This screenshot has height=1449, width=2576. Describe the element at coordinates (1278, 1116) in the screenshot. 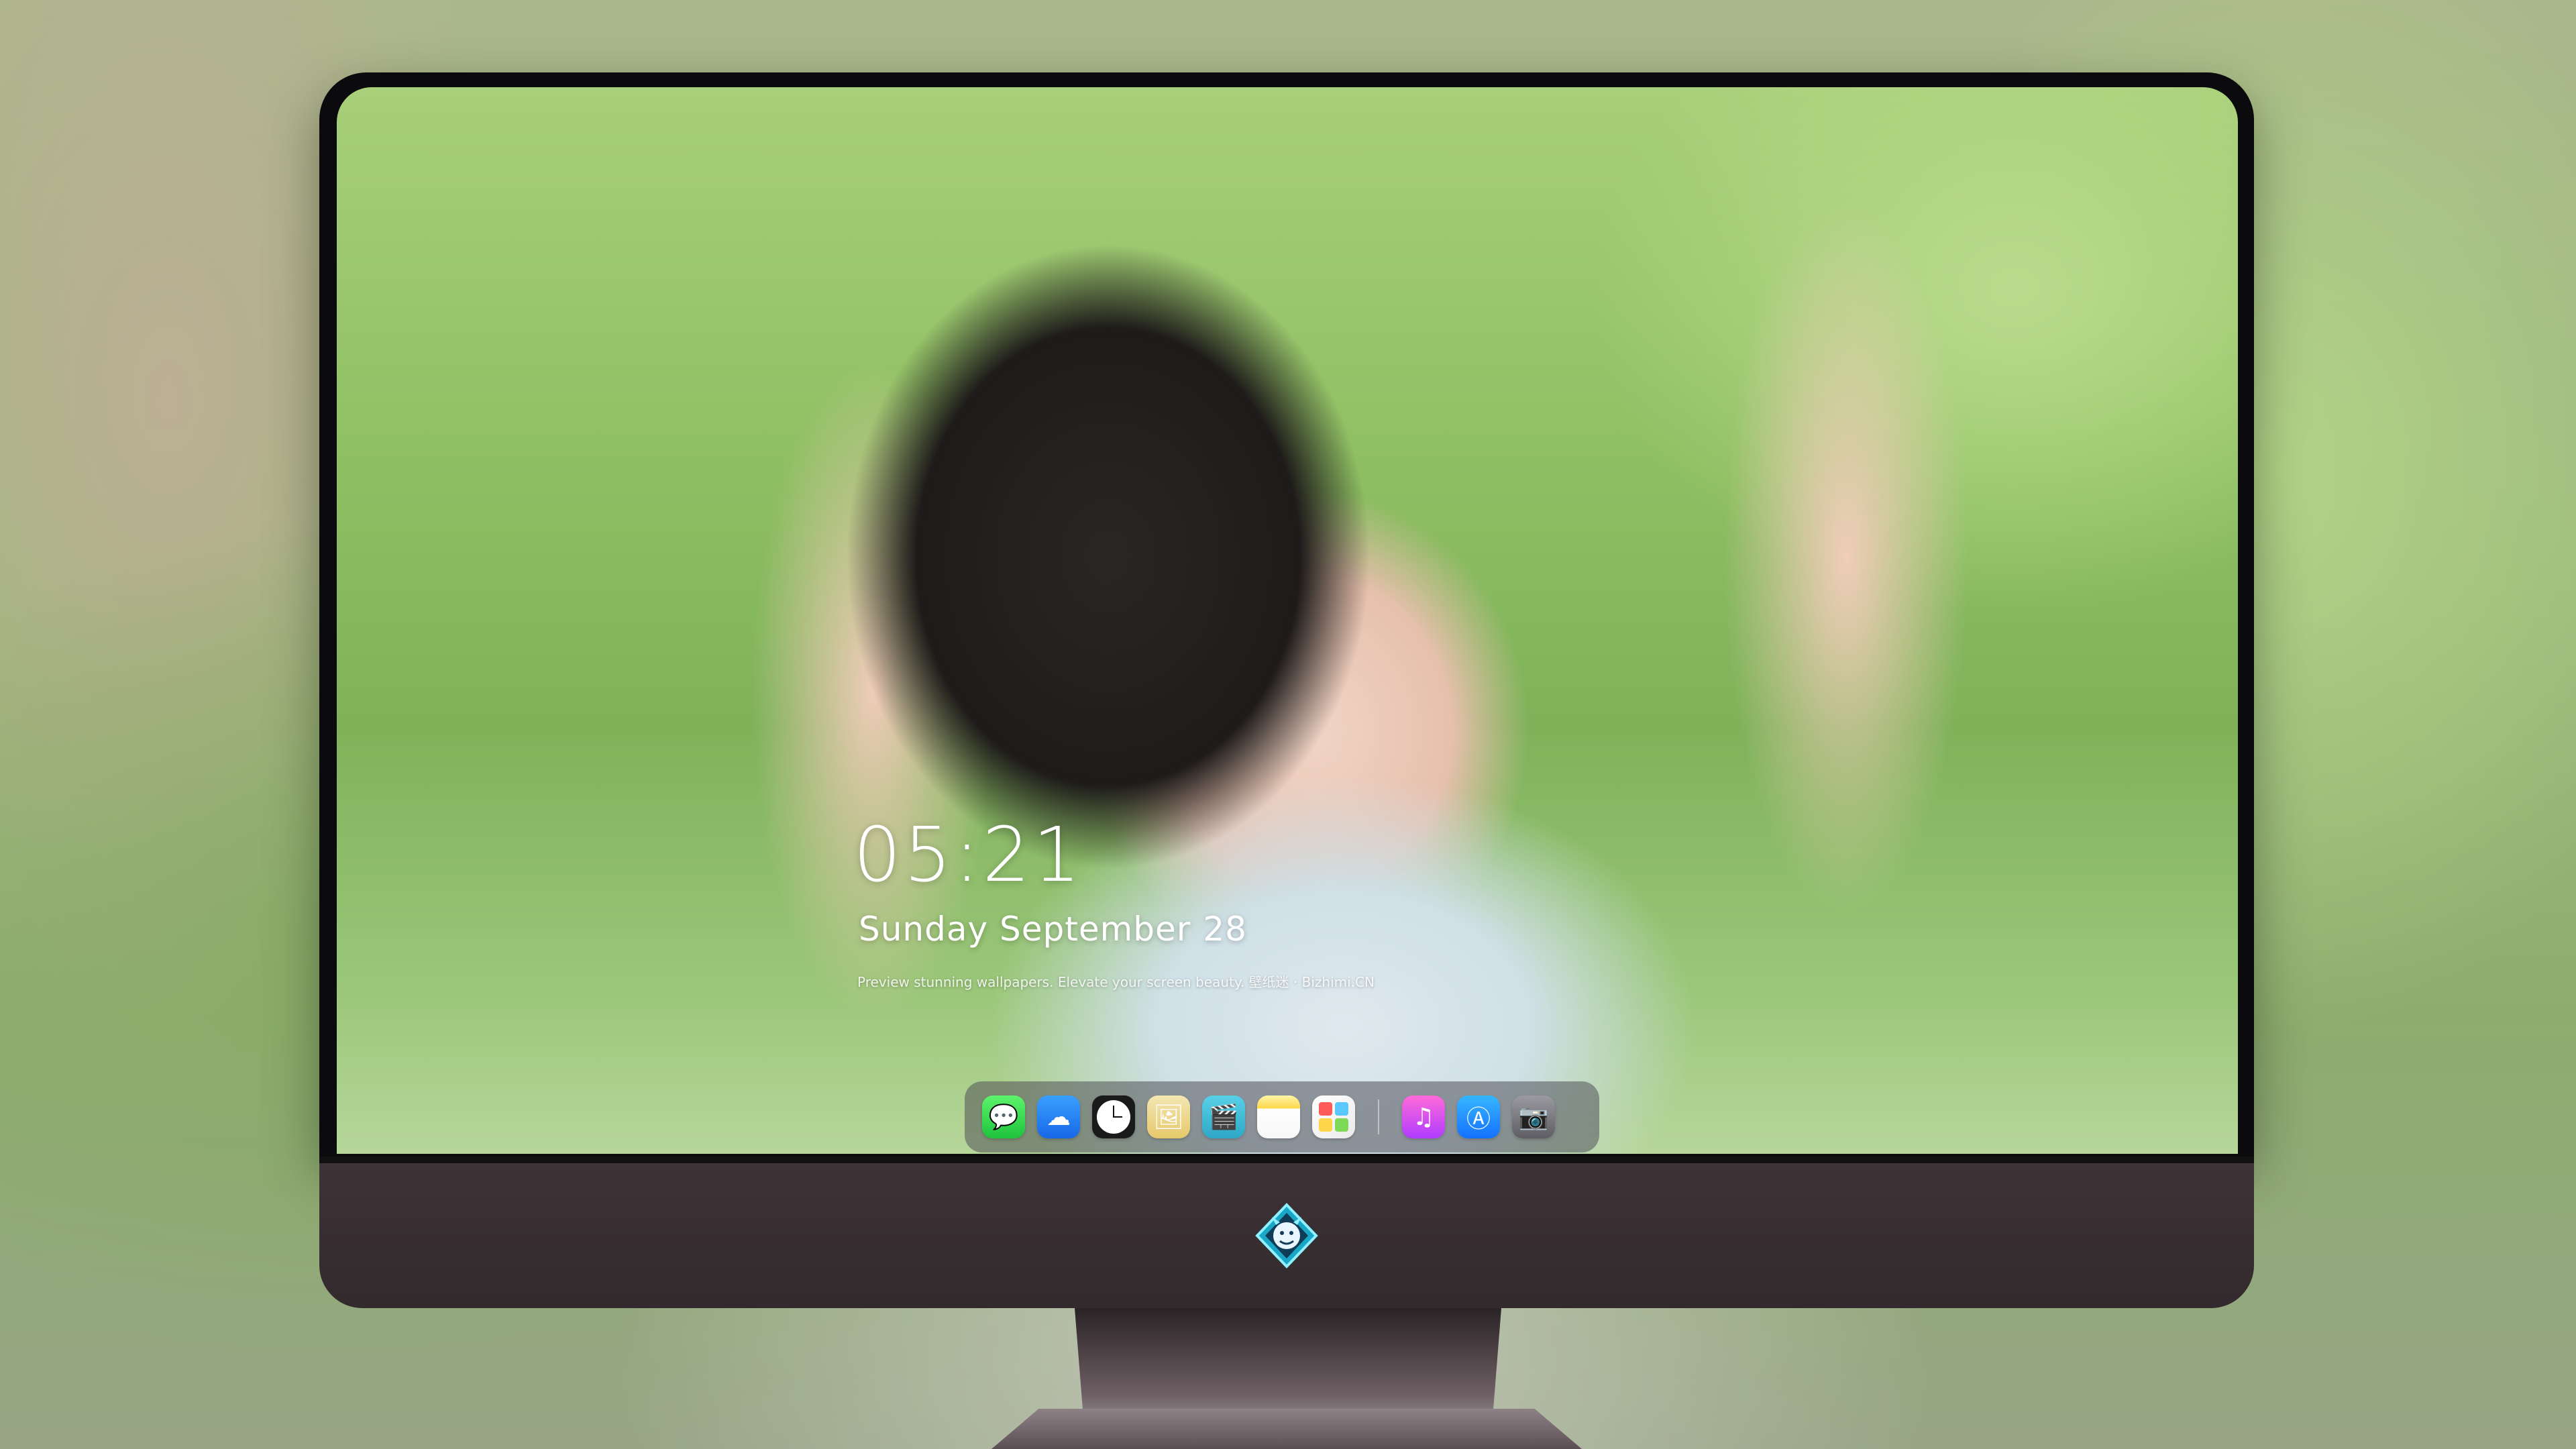

I see `notes-icon` at that location.